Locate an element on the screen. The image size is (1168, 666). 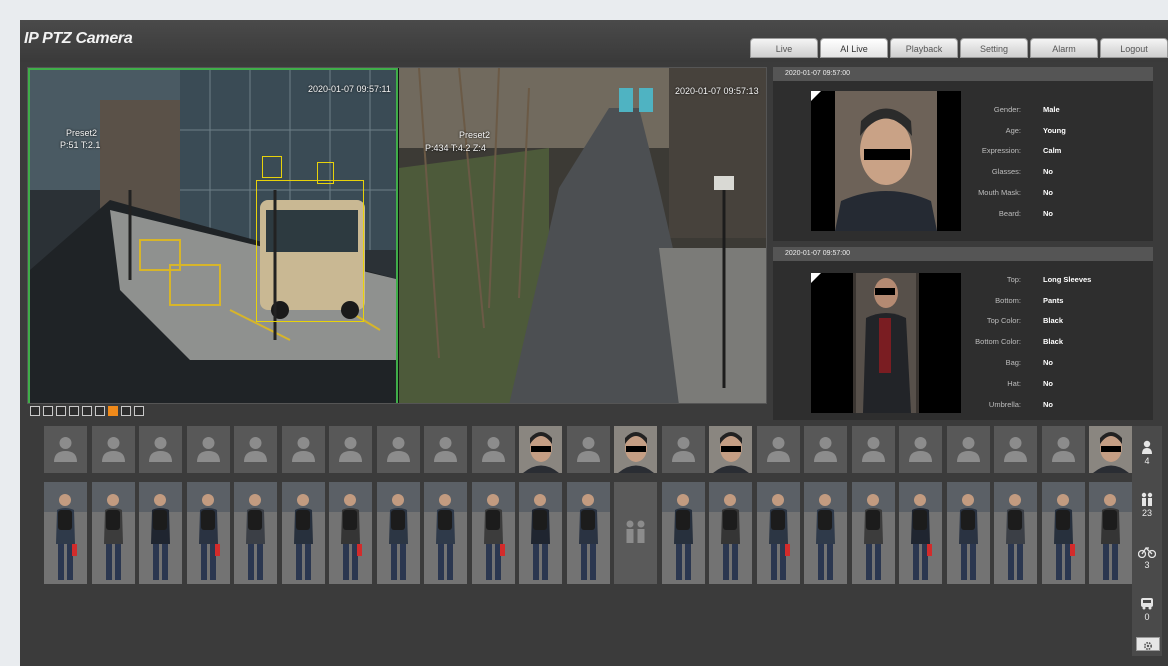
tab-logout: Logout is located at coordinates (1134, 48).